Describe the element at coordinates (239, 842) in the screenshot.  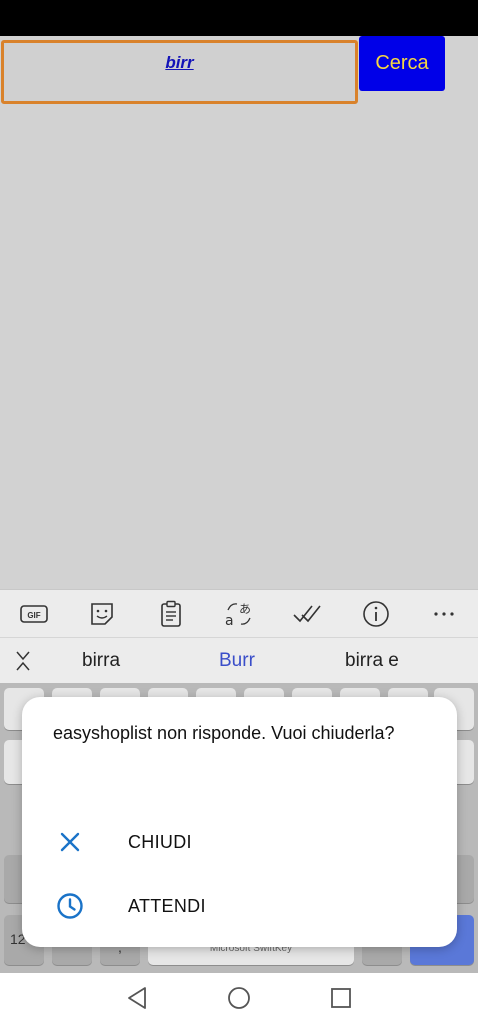
I see `close-app-button: CHIUDI` at that location.